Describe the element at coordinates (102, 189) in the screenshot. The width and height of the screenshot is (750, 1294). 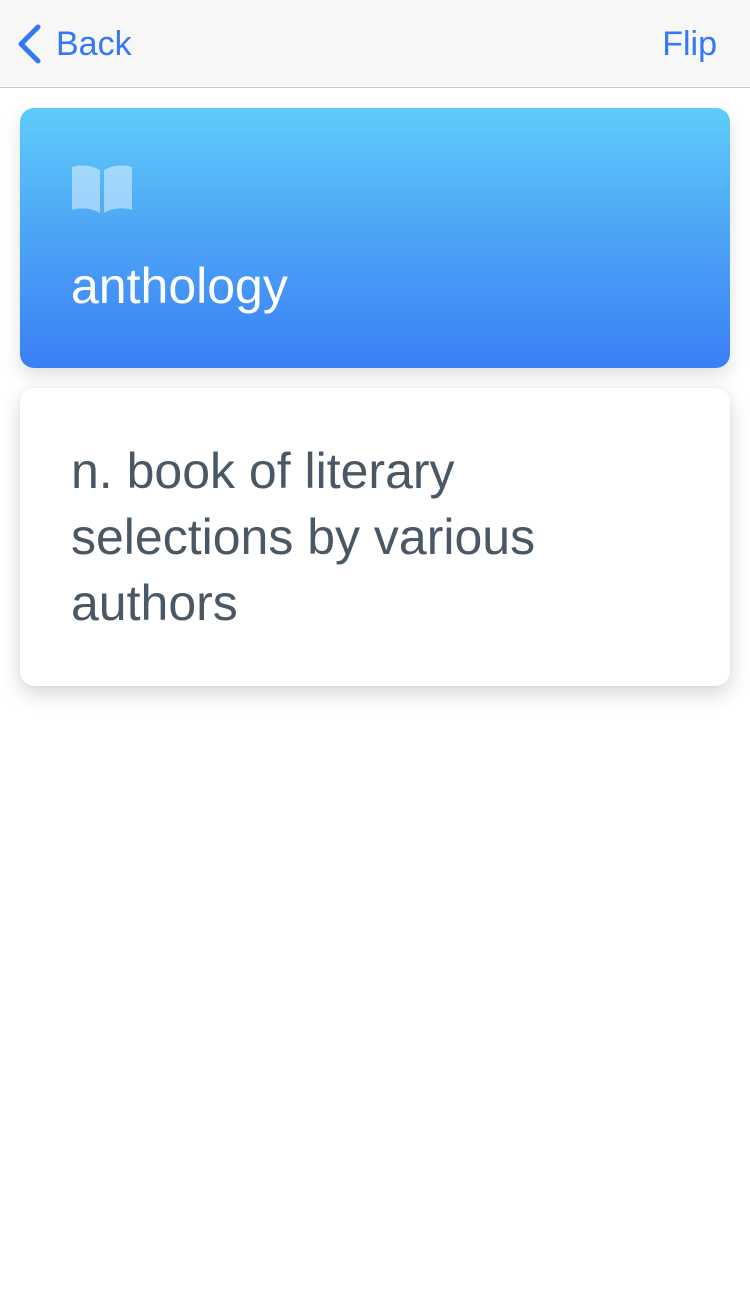
I see `book-open-icon` at that location.